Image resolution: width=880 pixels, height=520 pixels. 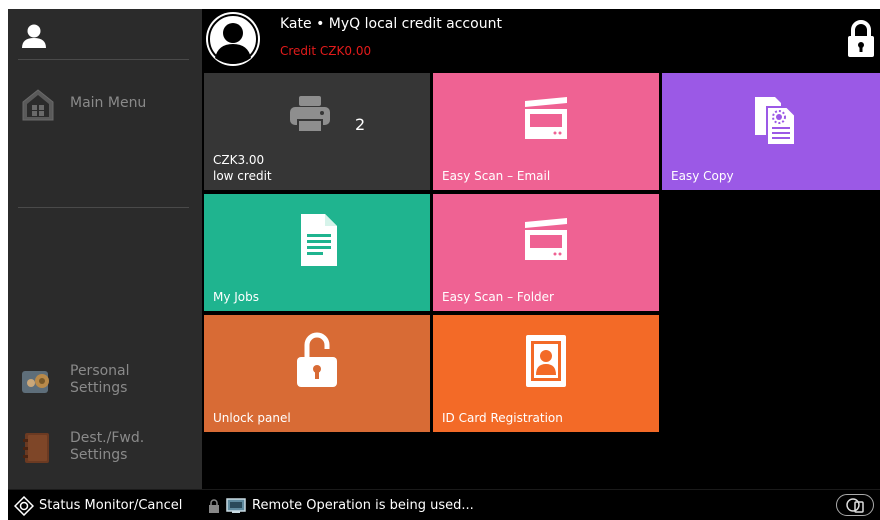 I want to click on personal-settings-button: Personal Settings, so click(x=75, y=381).